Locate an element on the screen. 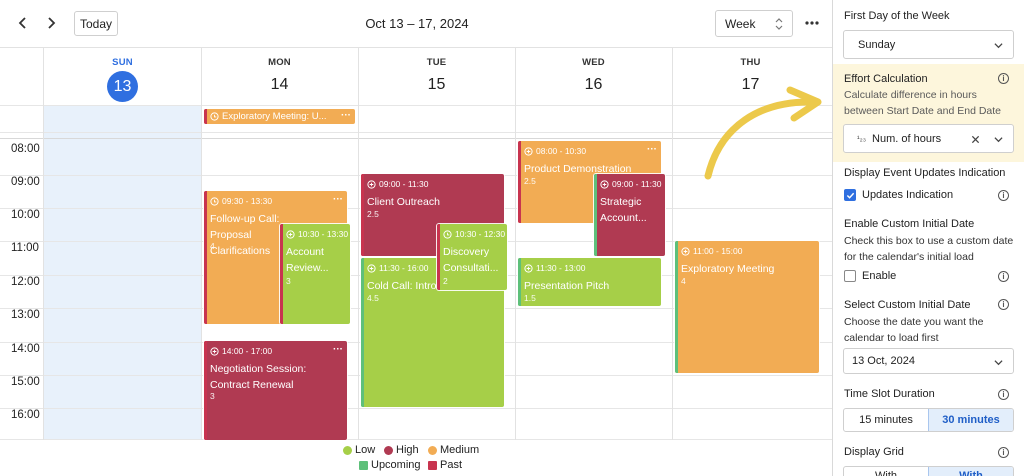 The image size is (1024, 476). event-effort: 3 is located at coordinates (288, 281).